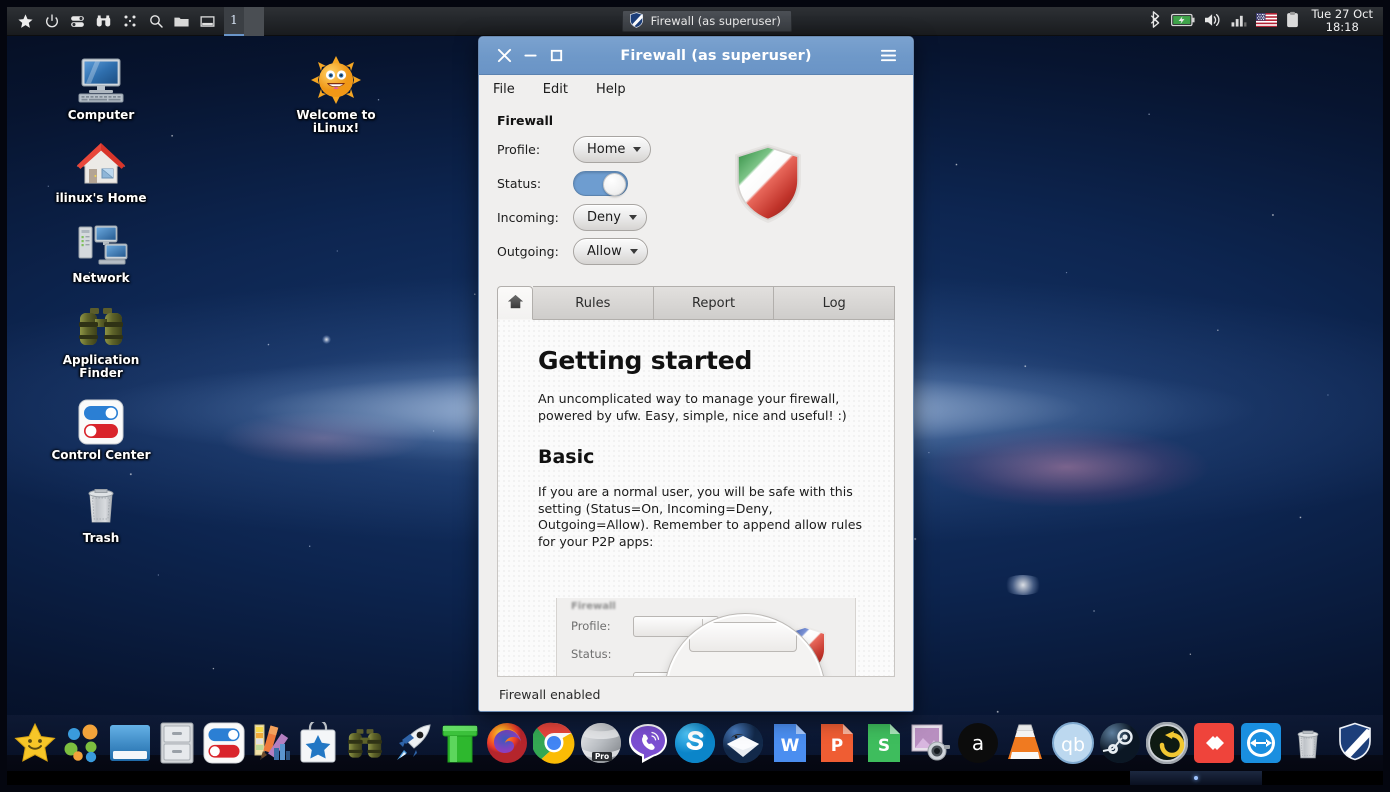 The image size is (1390, 792). I want to click on dock-item-theme-colors, so click(271, 743).